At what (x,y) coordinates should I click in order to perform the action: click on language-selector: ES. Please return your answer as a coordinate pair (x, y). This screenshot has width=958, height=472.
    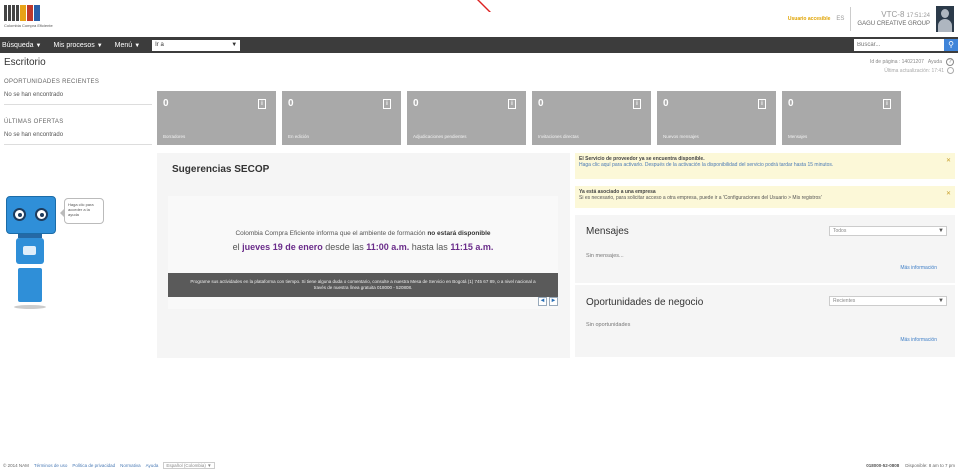
    Looking at the image, I should click on (840, 19).